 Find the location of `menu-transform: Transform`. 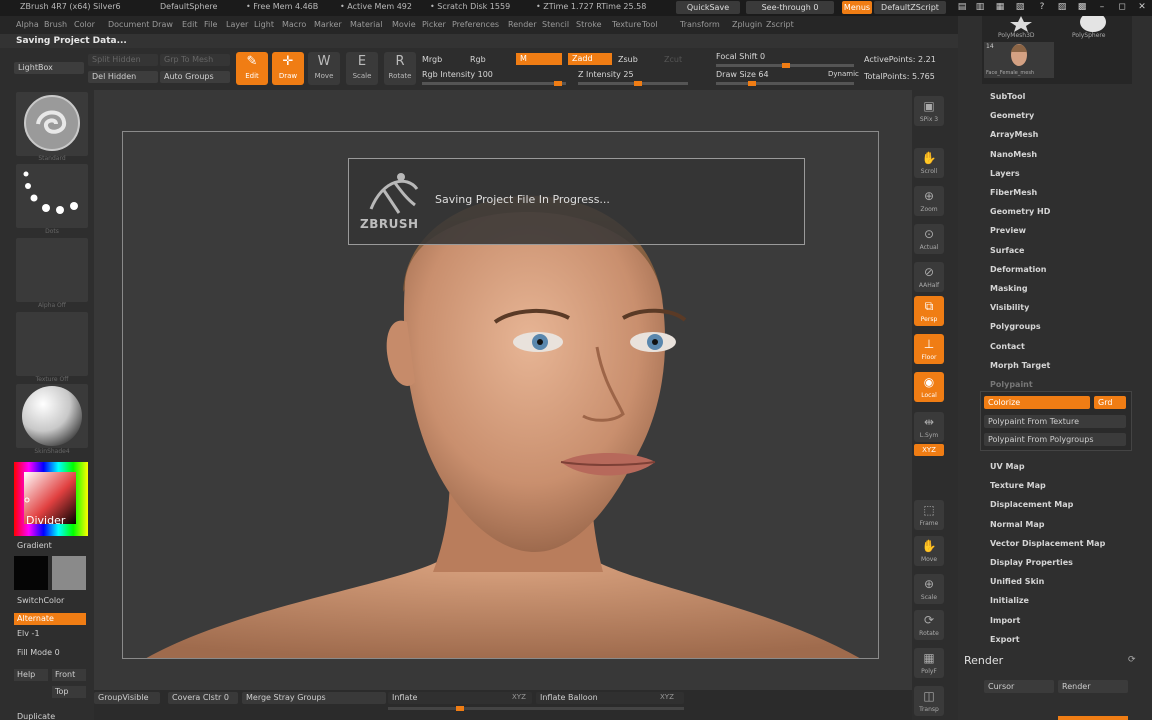

menu-transform: Transform is located at coordinates (700, 24).